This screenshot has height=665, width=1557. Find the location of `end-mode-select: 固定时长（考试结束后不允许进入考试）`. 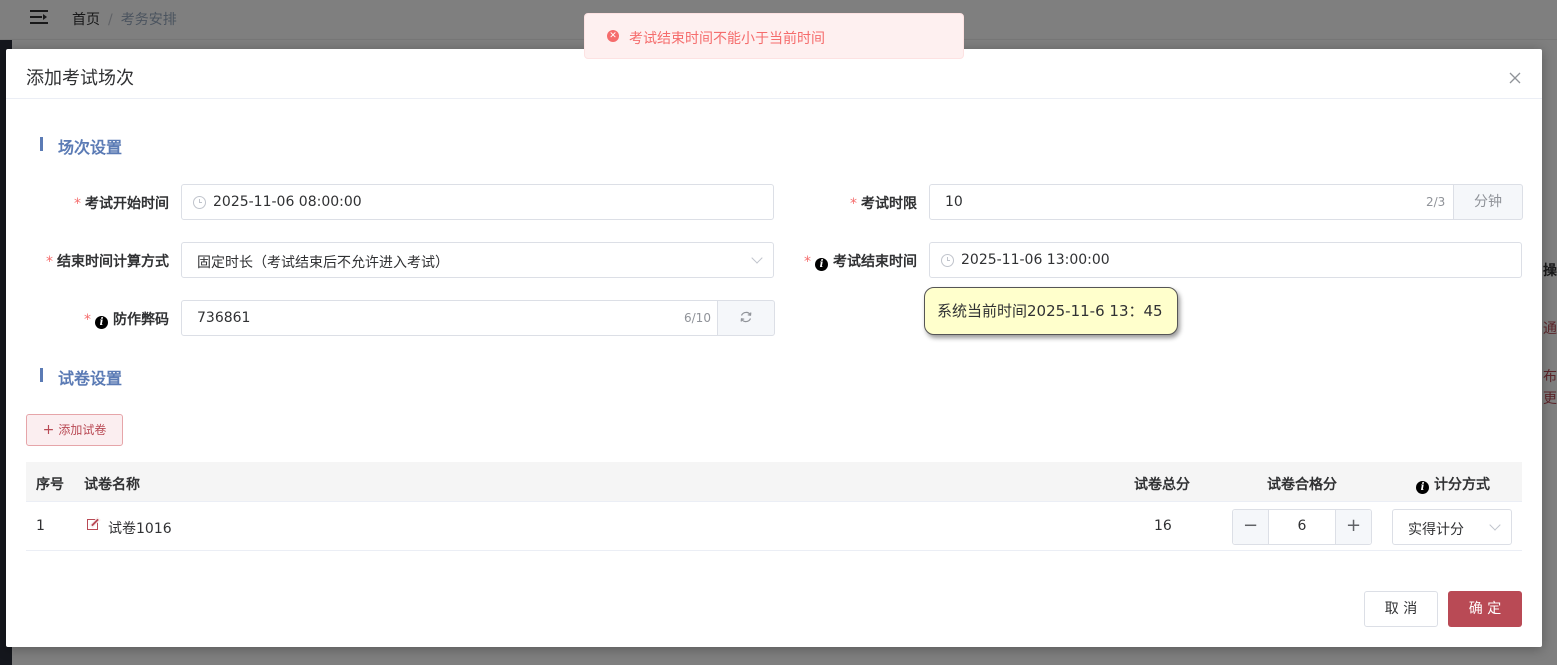

end-mode-select: 固定时长（考试结束后不允许进入考试） is located at coordinates (477, 260).